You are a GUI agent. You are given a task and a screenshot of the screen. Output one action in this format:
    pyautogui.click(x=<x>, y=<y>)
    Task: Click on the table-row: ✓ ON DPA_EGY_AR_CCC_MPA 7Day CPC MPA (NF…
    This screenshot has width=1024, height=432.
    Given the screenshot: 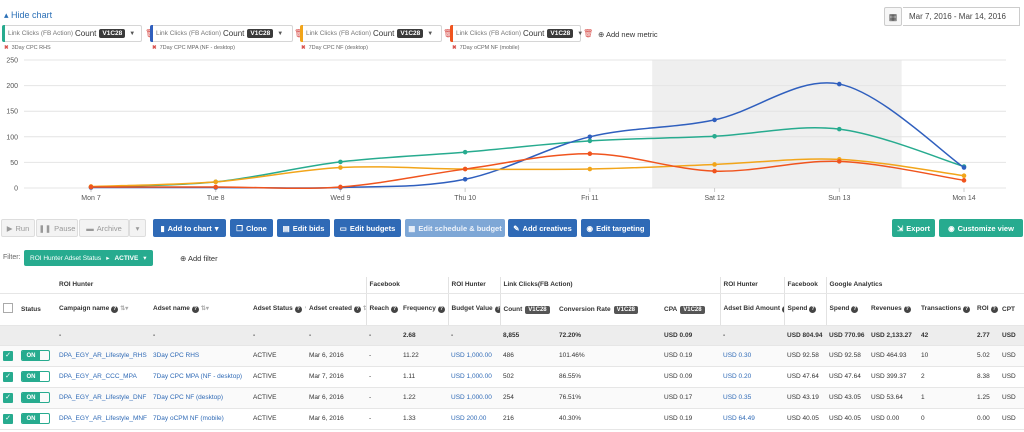 What is the action you would take?
    pyautogui.click(x=512, y=377)
    